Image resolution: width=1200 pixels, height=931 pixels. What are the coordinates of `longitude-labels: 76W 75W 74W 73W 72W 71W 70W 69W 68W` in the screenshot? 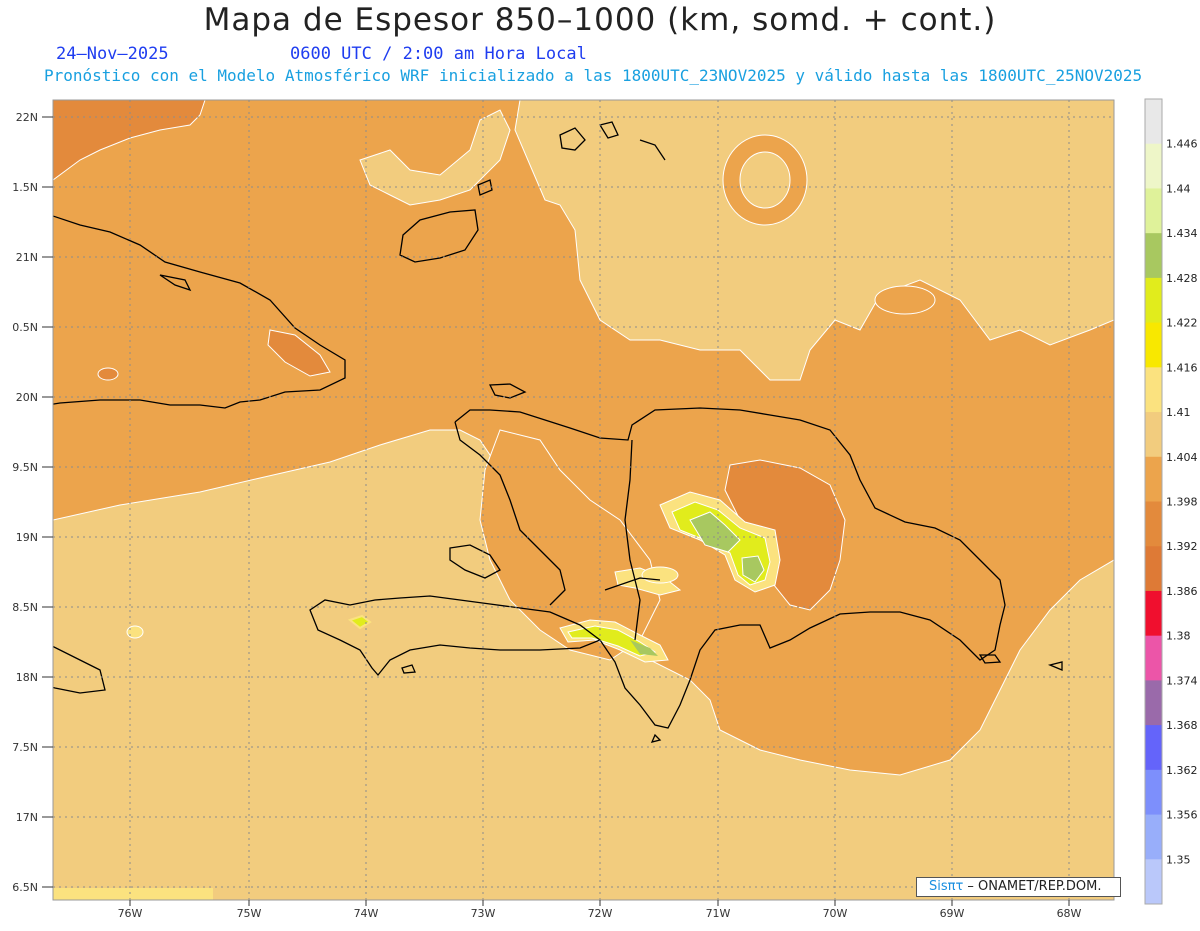 It's located at (600, 913).